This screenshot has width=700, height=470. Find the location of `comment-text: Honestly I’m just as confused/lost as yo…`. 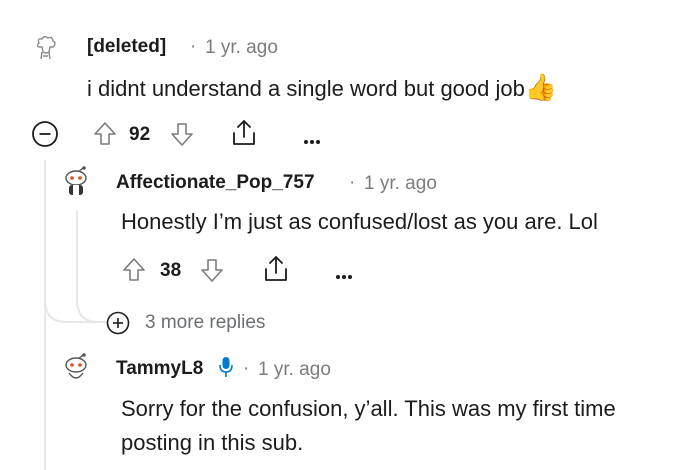

comment-text: Honestly I’m just as confused/lost as yo… is located at coordinates (359, 221).